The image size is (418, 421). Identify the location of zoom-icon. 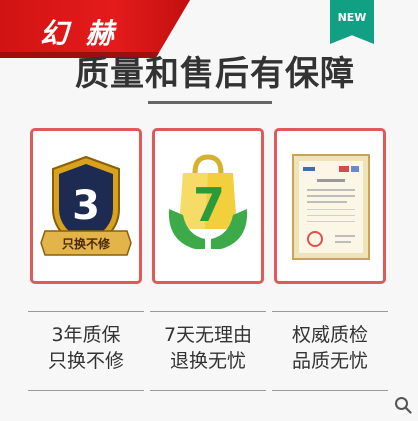
(403, 405).